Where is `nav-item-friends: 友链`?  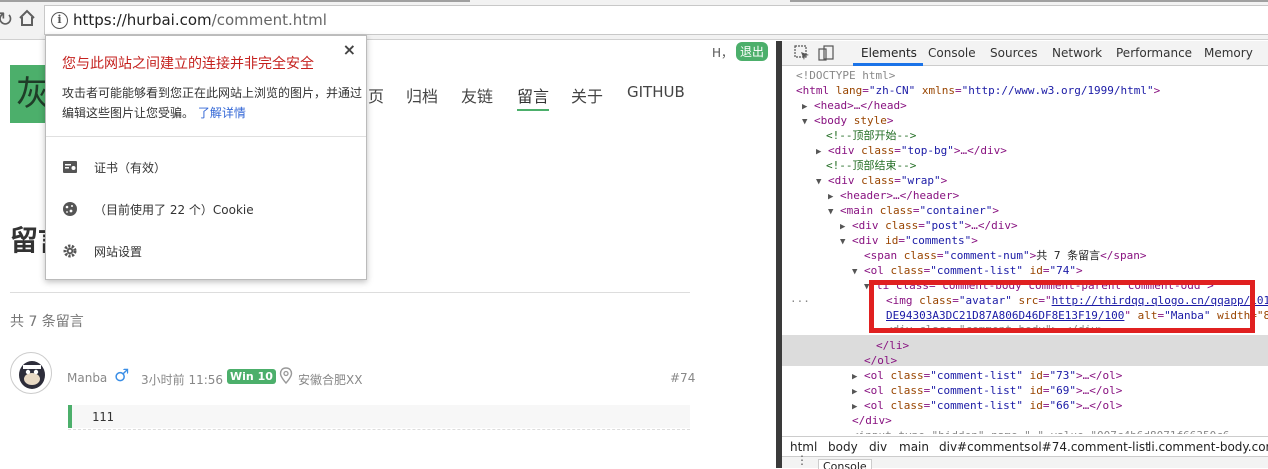
nav-item-friends: 友链 is located at coordinates (477, 95).